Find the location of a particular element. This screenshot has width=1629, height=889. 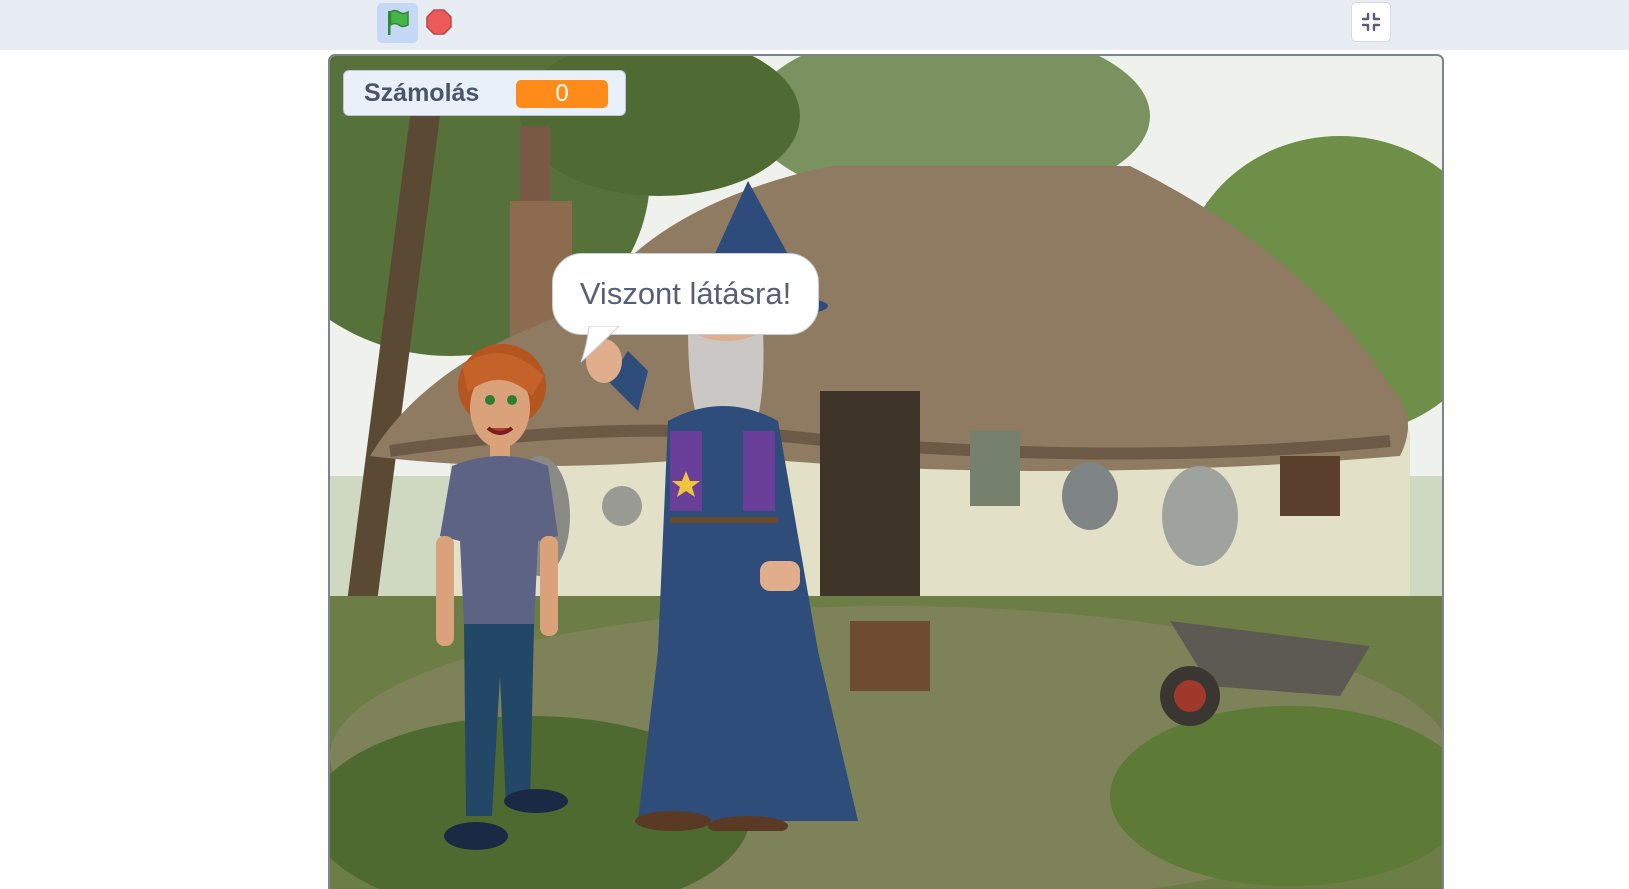

variable-monitor: Számolás 0 is located at coordinates (484, 93).